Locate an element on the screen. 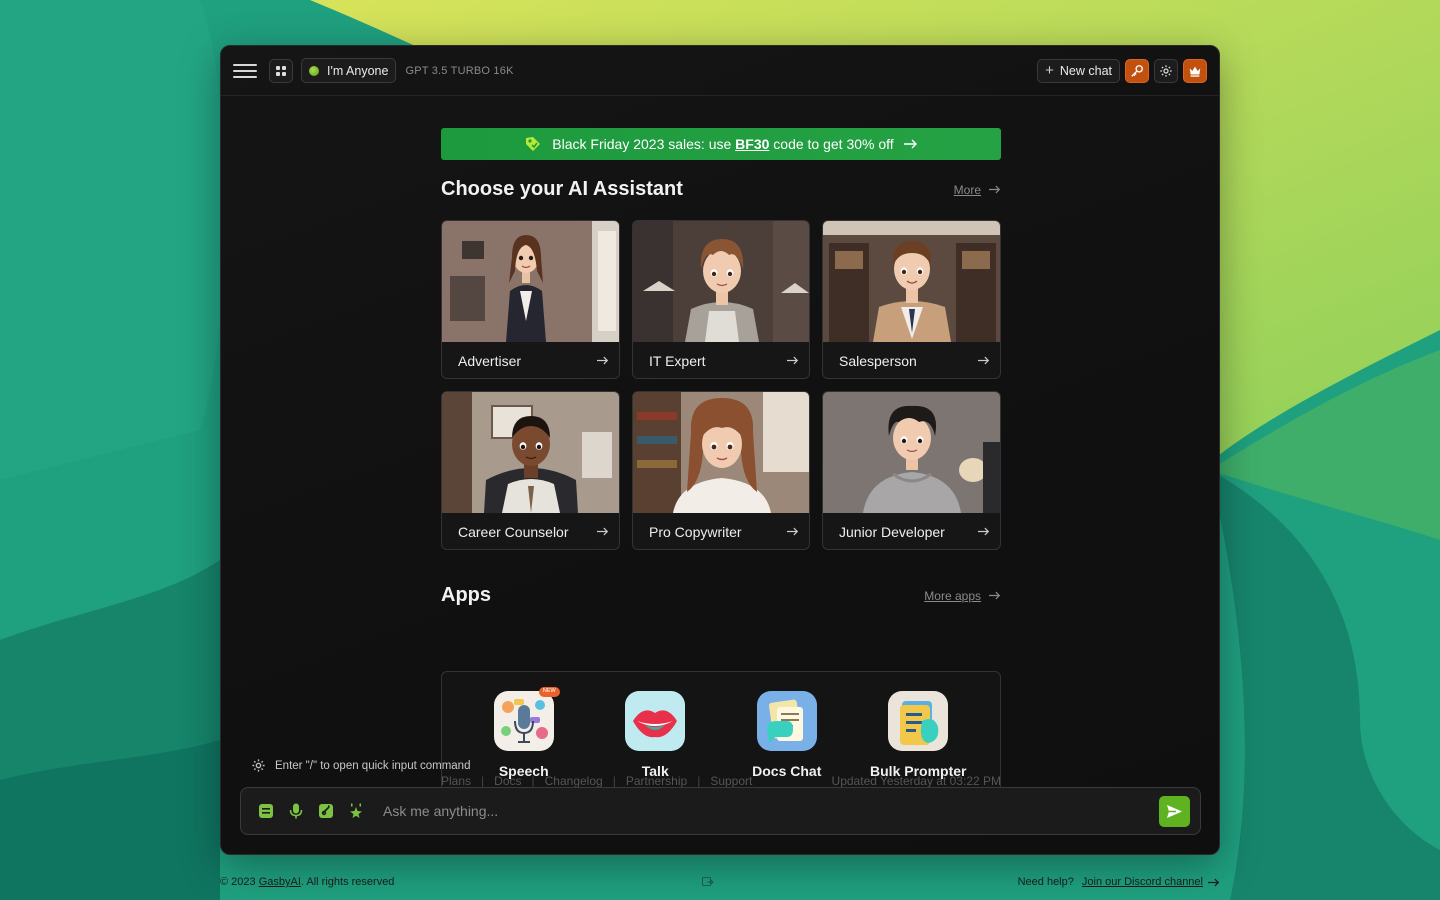 Image resolution: width=1440 pixels, height=900 pixels. assistants-header: Choose your AI Assistant More is located at coordinates (721, 189).